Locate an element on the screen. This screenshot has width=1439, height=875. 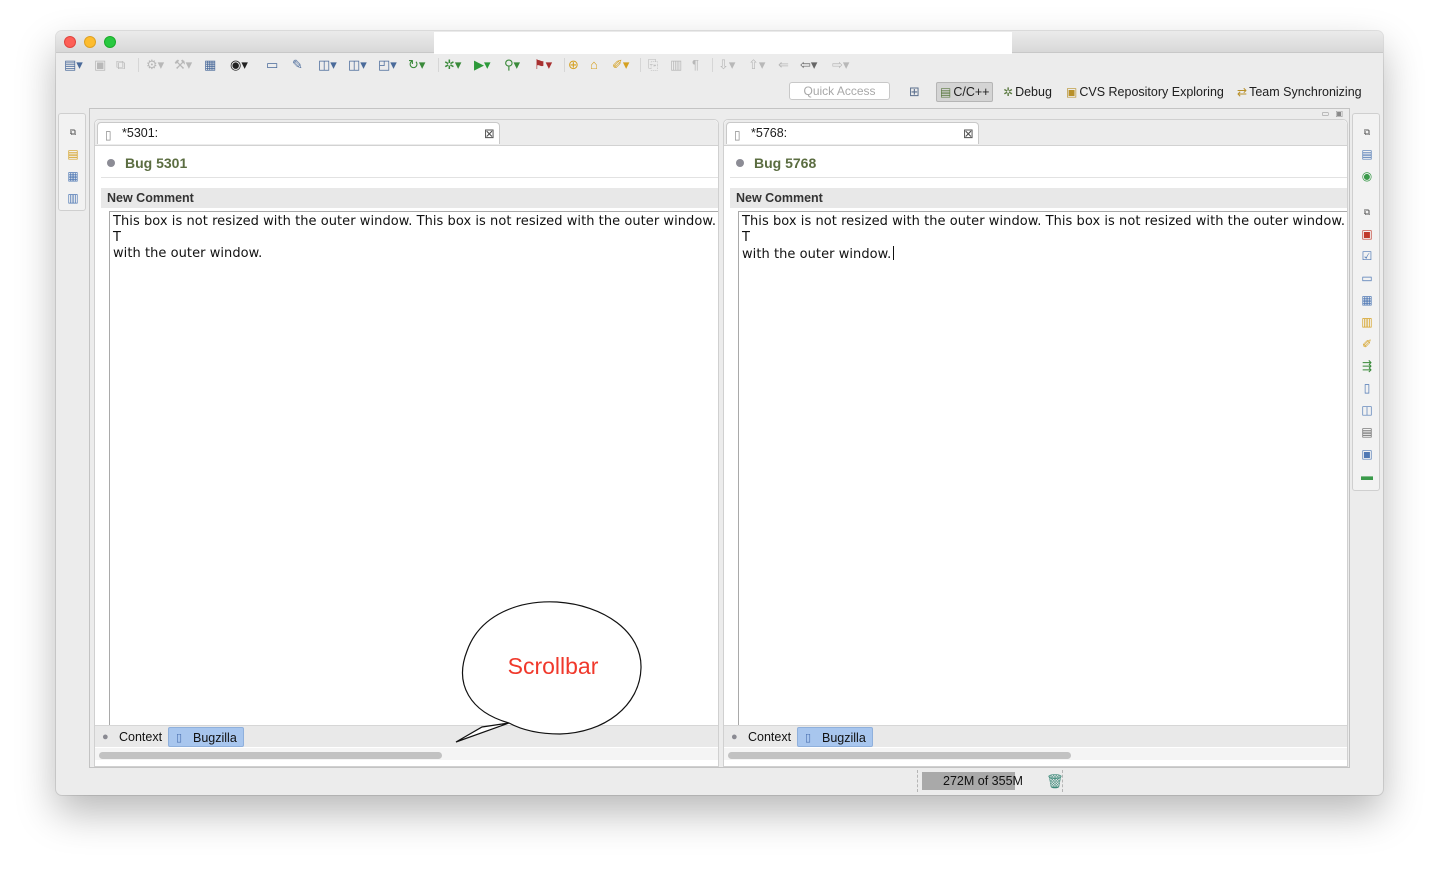
annotation-callout is located at coordinates (548, 672).